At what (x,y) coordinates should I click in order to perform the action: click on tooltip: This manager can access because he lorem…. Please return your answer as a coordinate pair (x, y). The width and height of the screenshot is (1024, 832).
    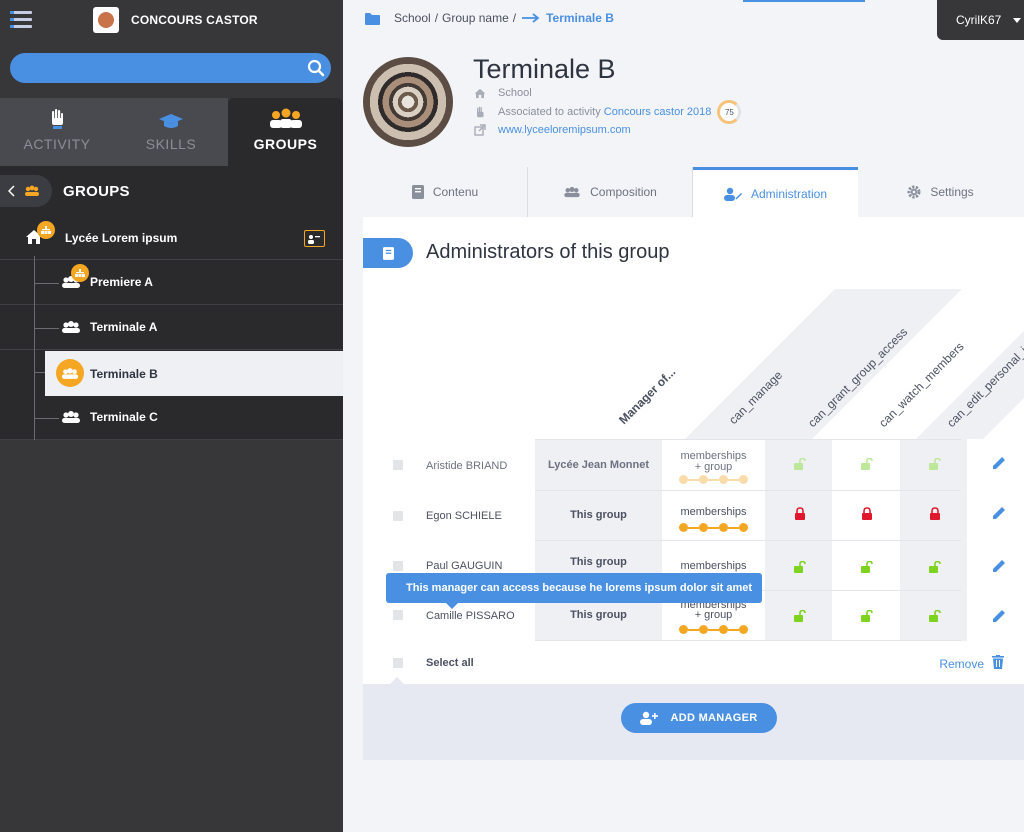
    Looking at the image, I should click on (574, 591).